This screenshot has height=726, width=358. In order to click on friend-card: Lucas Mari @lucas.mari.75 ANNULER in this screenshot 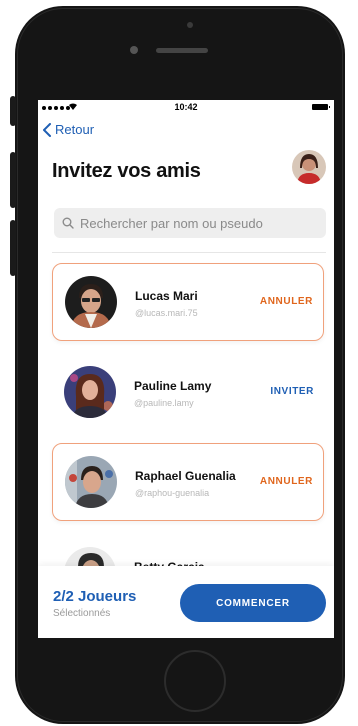, I will do `click(188, 302)`.